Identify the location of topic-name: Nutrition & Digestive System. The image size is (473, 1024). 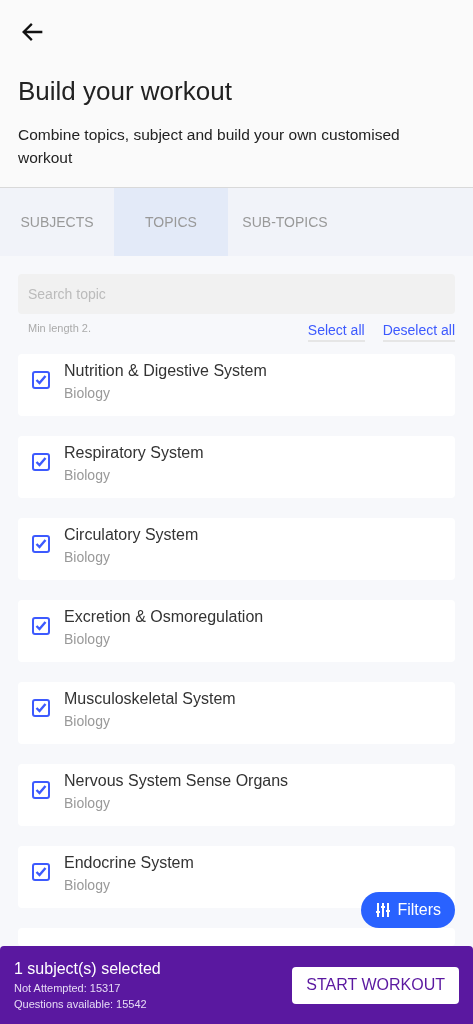
(165, 371).